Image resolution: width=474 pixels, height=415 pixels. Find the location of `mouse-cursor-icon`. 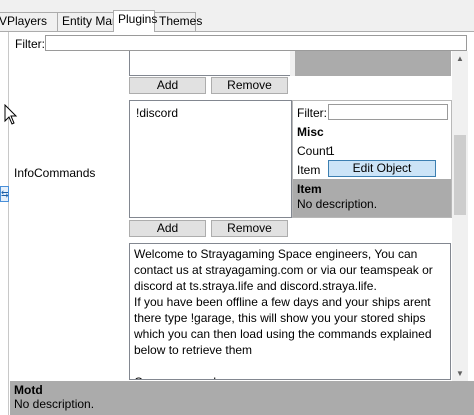

mouse-cursor-icon is located at coordinates (11, 114).